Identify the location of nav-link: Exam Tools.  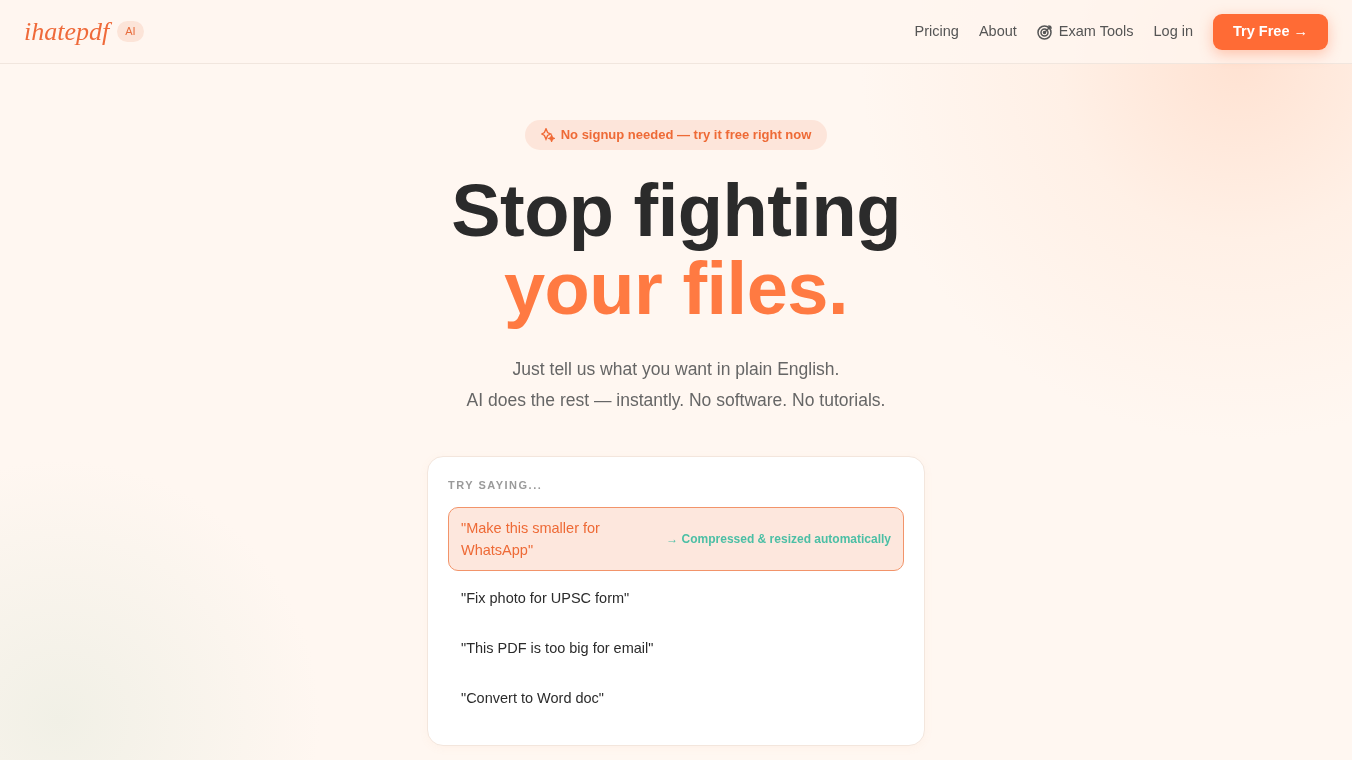
(1085, 31).